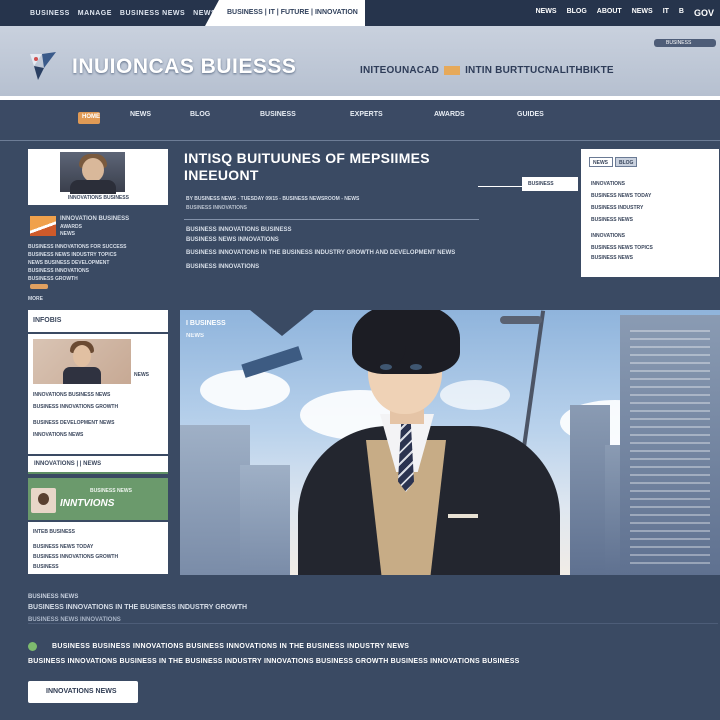  What do you see at coordinates (82, 361) in the screenshot?
I see `story-image` at bounding box center [82, 361].